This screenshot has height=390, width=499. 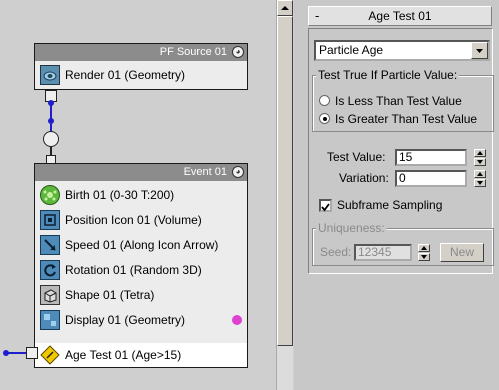 I want to click on rollout-title: Age Test 01, so click(x=400, y=16).